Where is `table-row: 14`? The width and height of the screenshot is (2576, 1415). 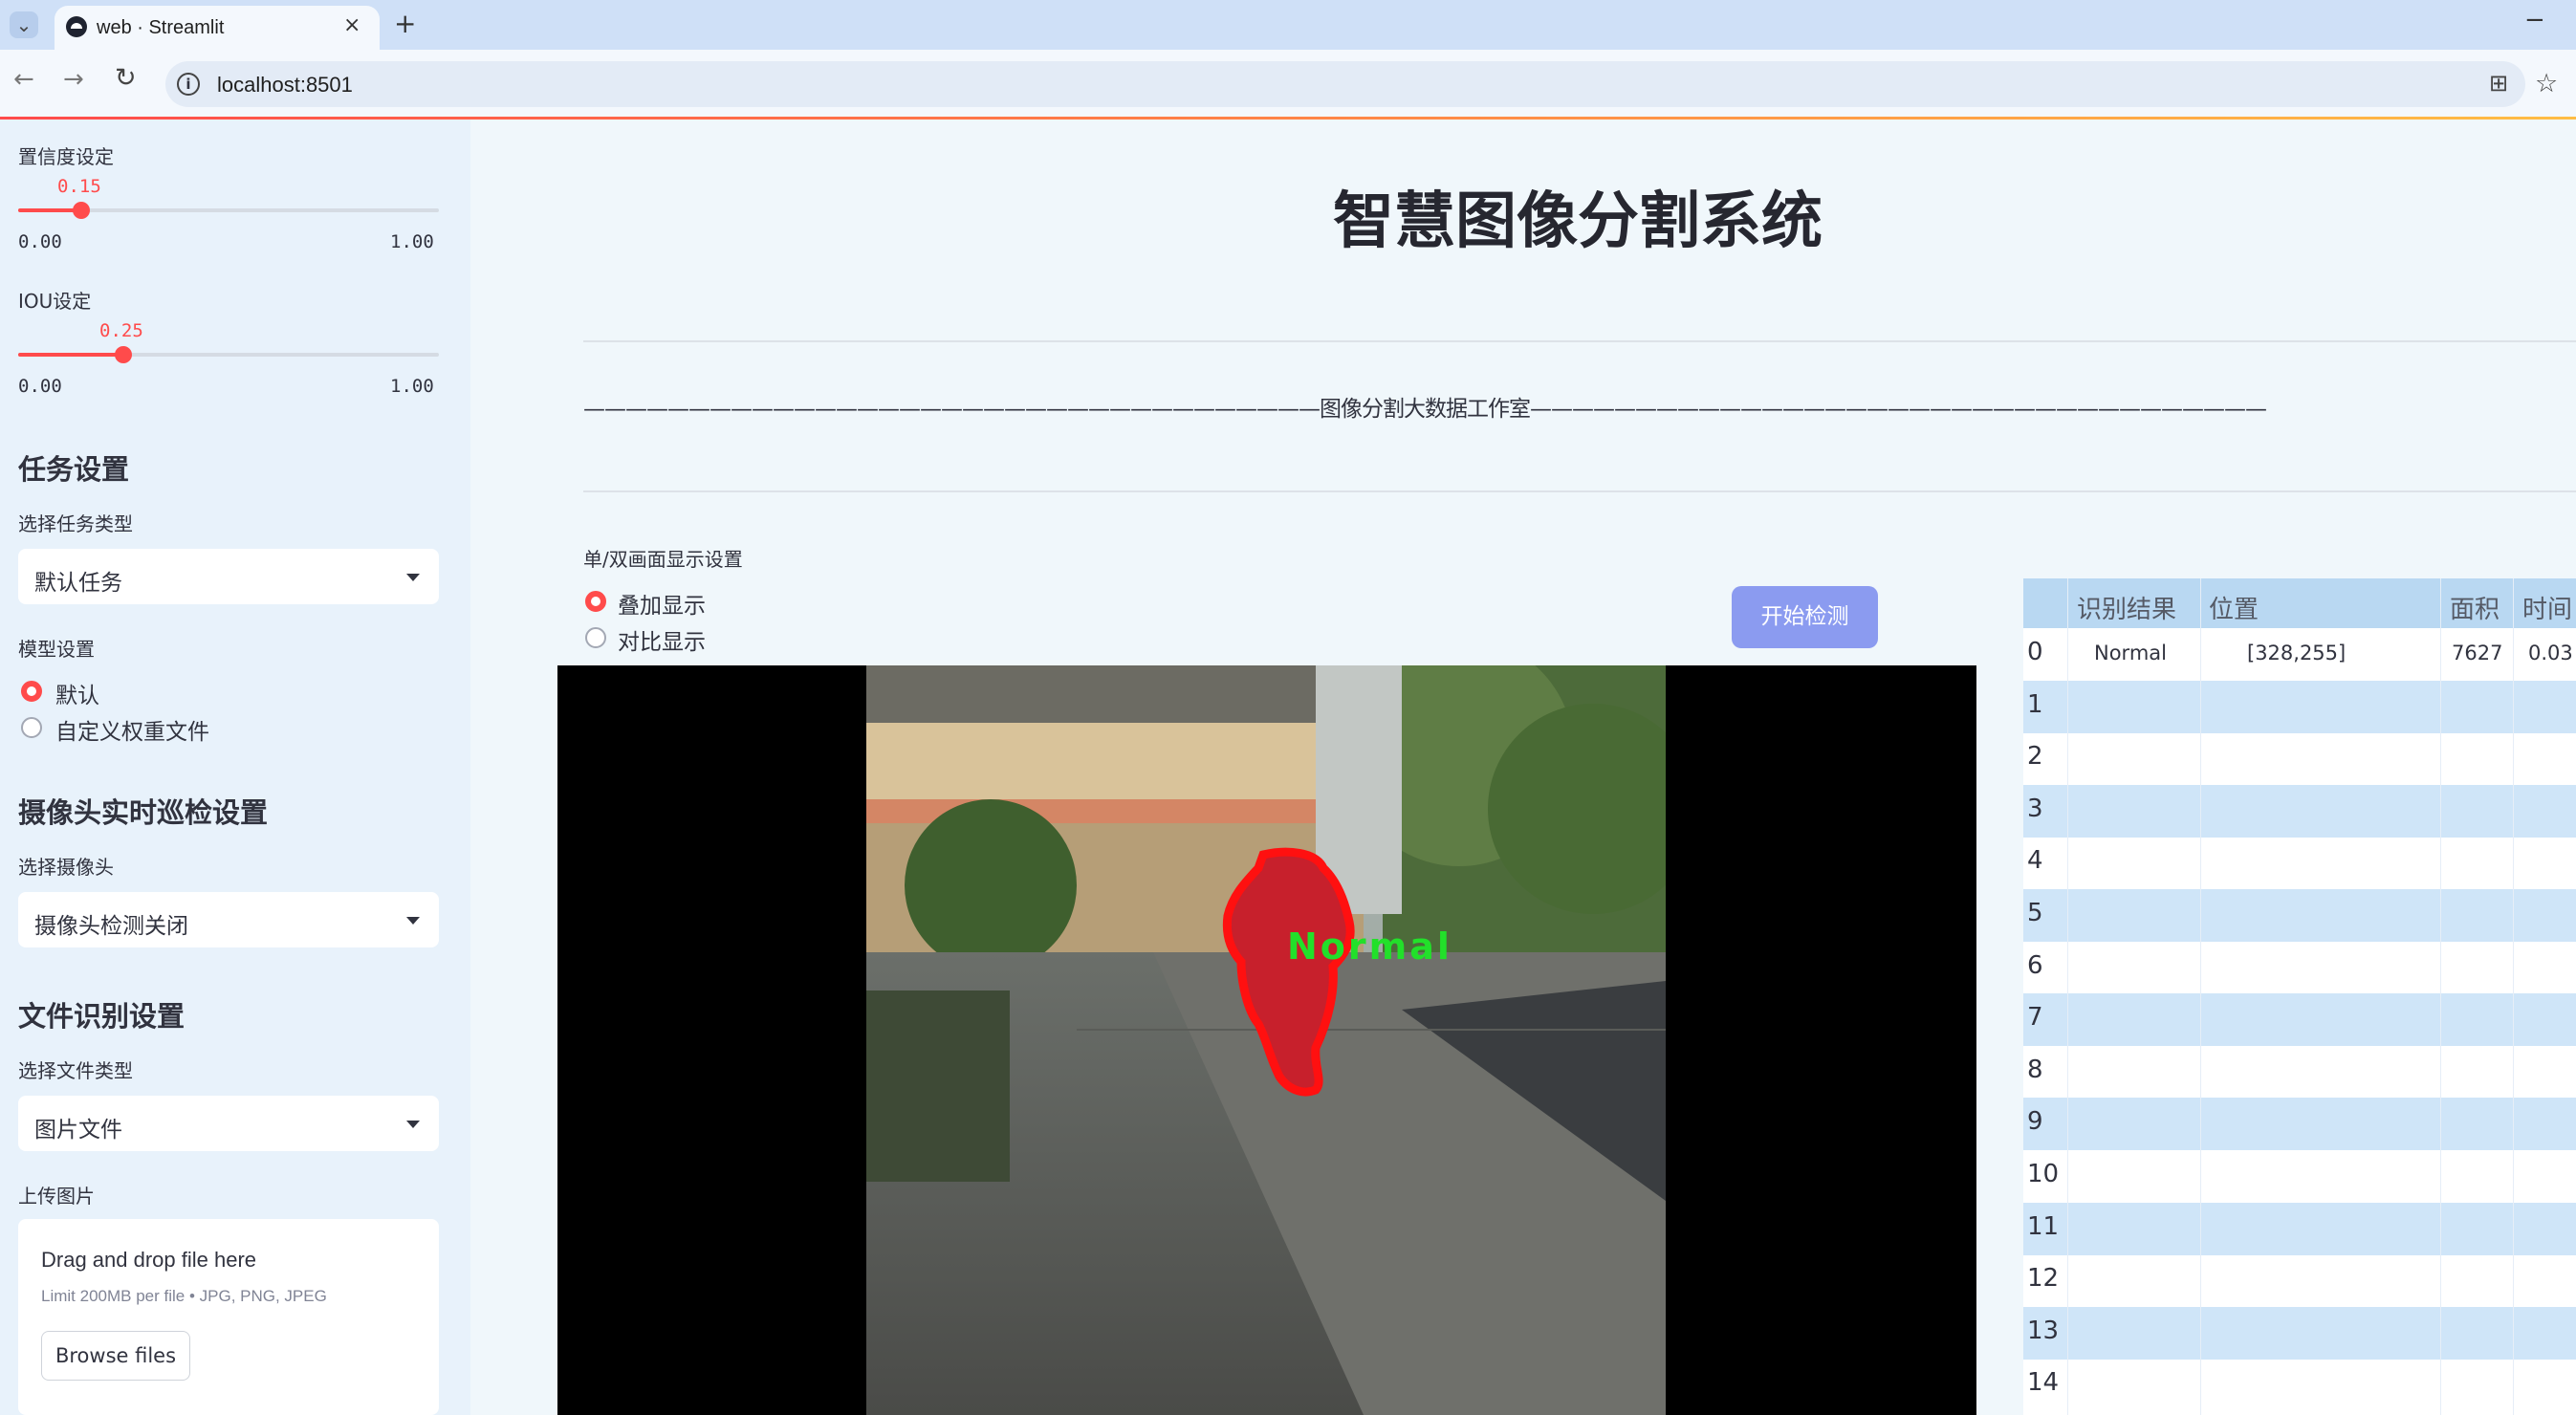 table-row: 14 is located at coordinates (2299, 1385).